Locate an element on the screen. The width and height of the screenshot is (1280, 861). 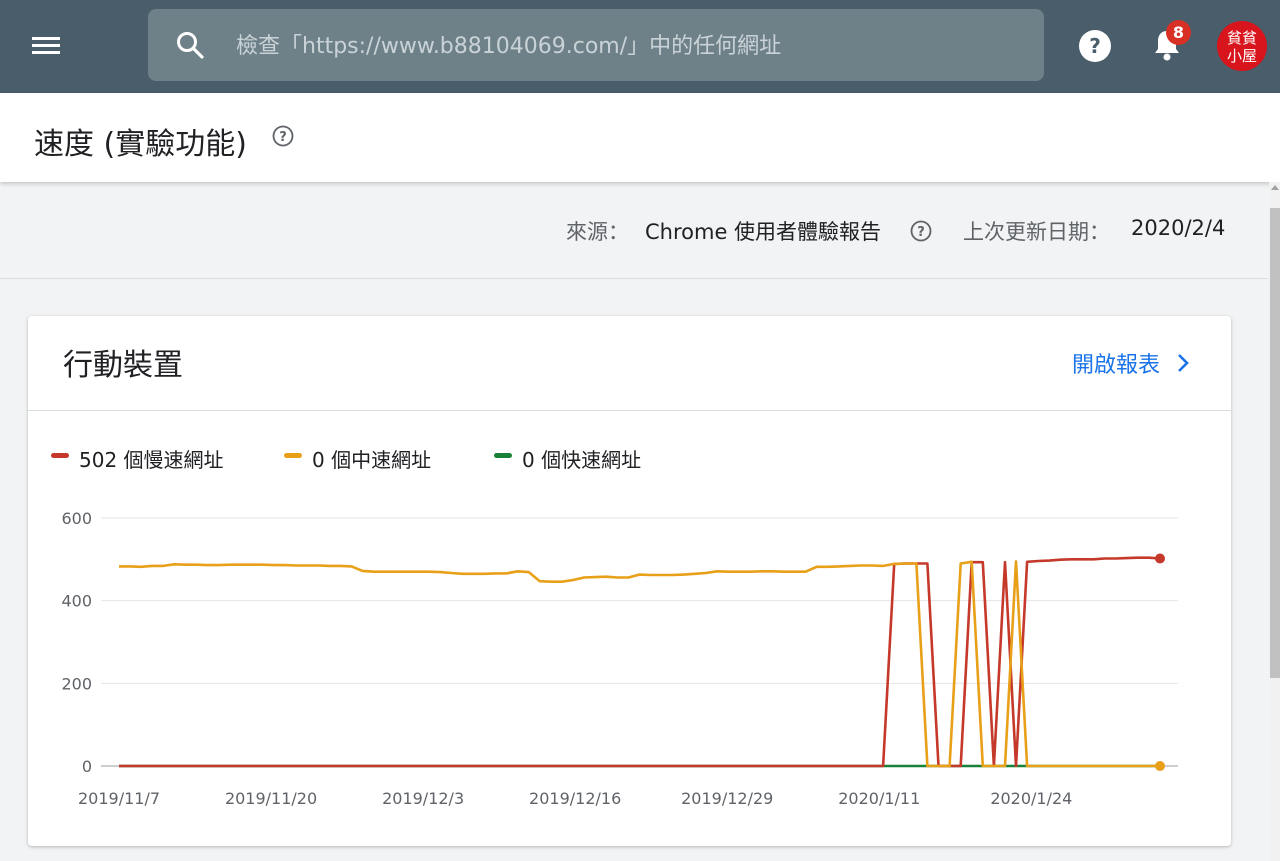
menu-icon is located at coordinates (46, 46).